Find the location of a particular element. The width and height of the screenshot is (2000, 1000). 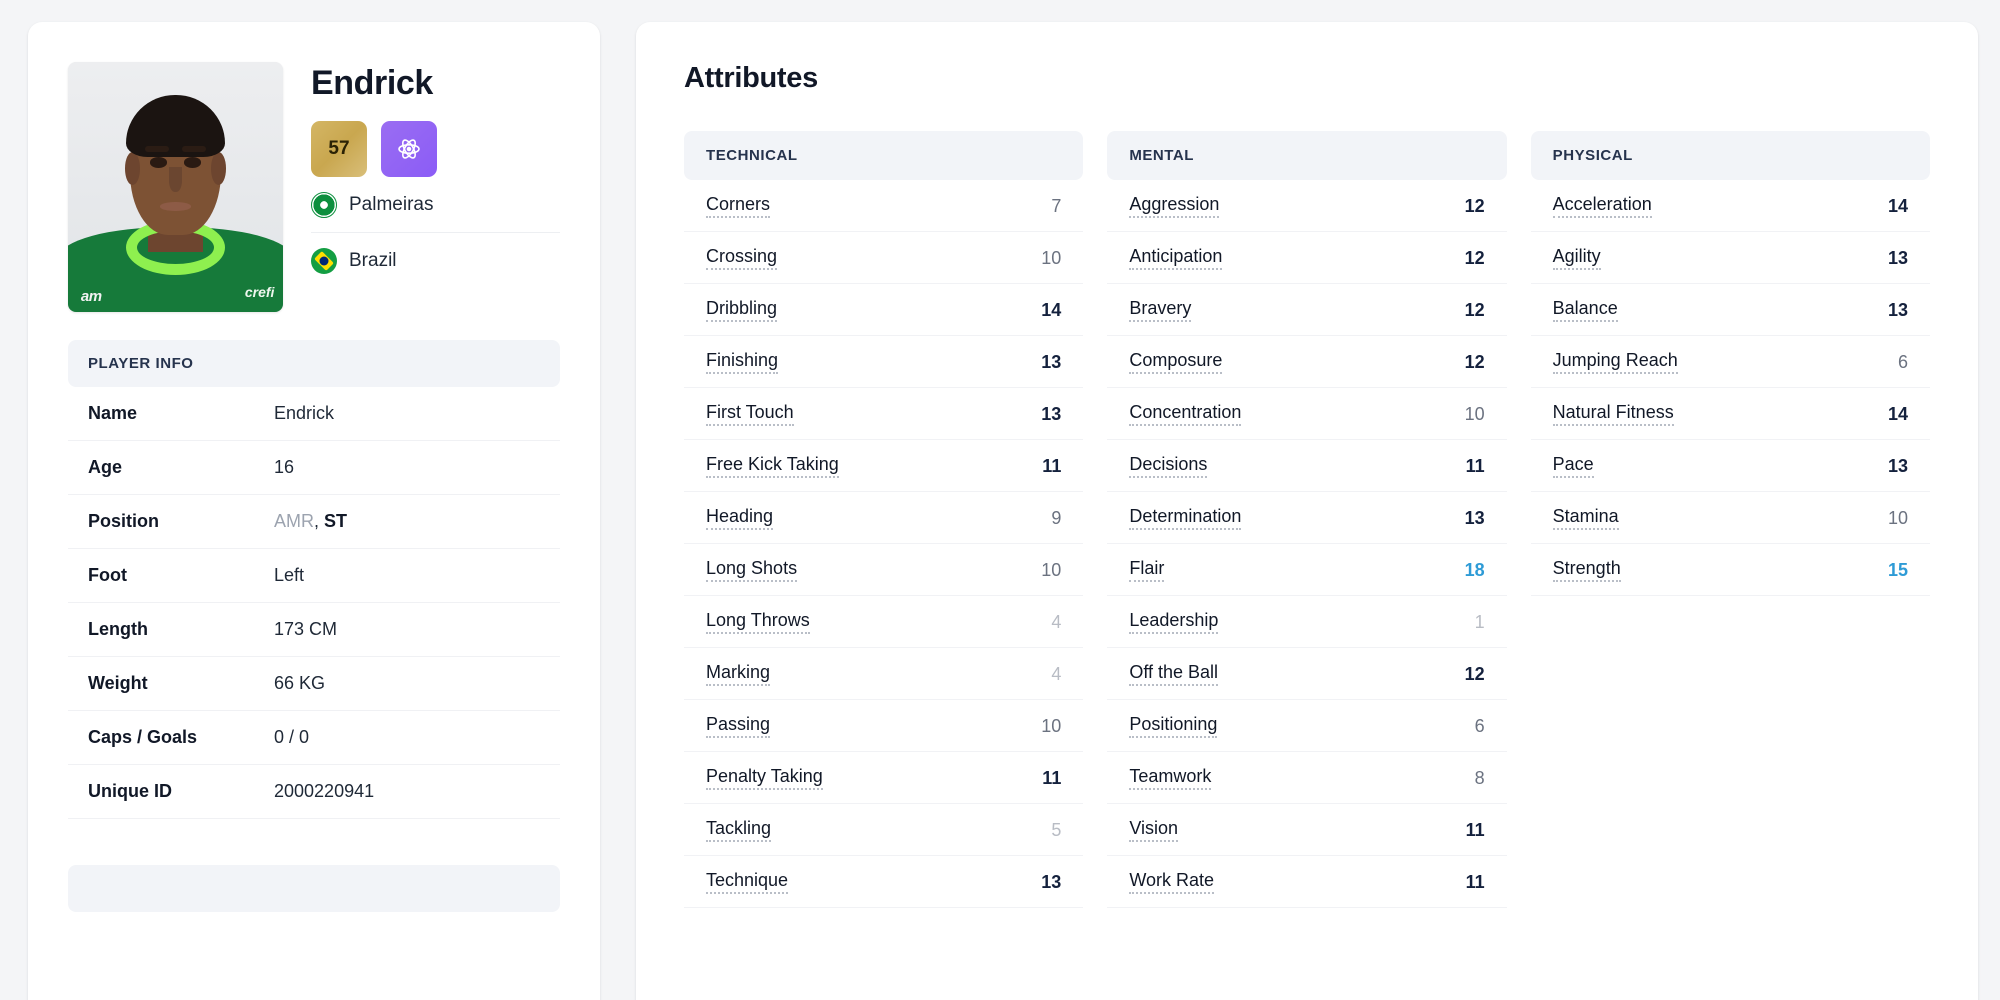

attribute-row: Positioning 6 is located at coordinates (1307, 726).